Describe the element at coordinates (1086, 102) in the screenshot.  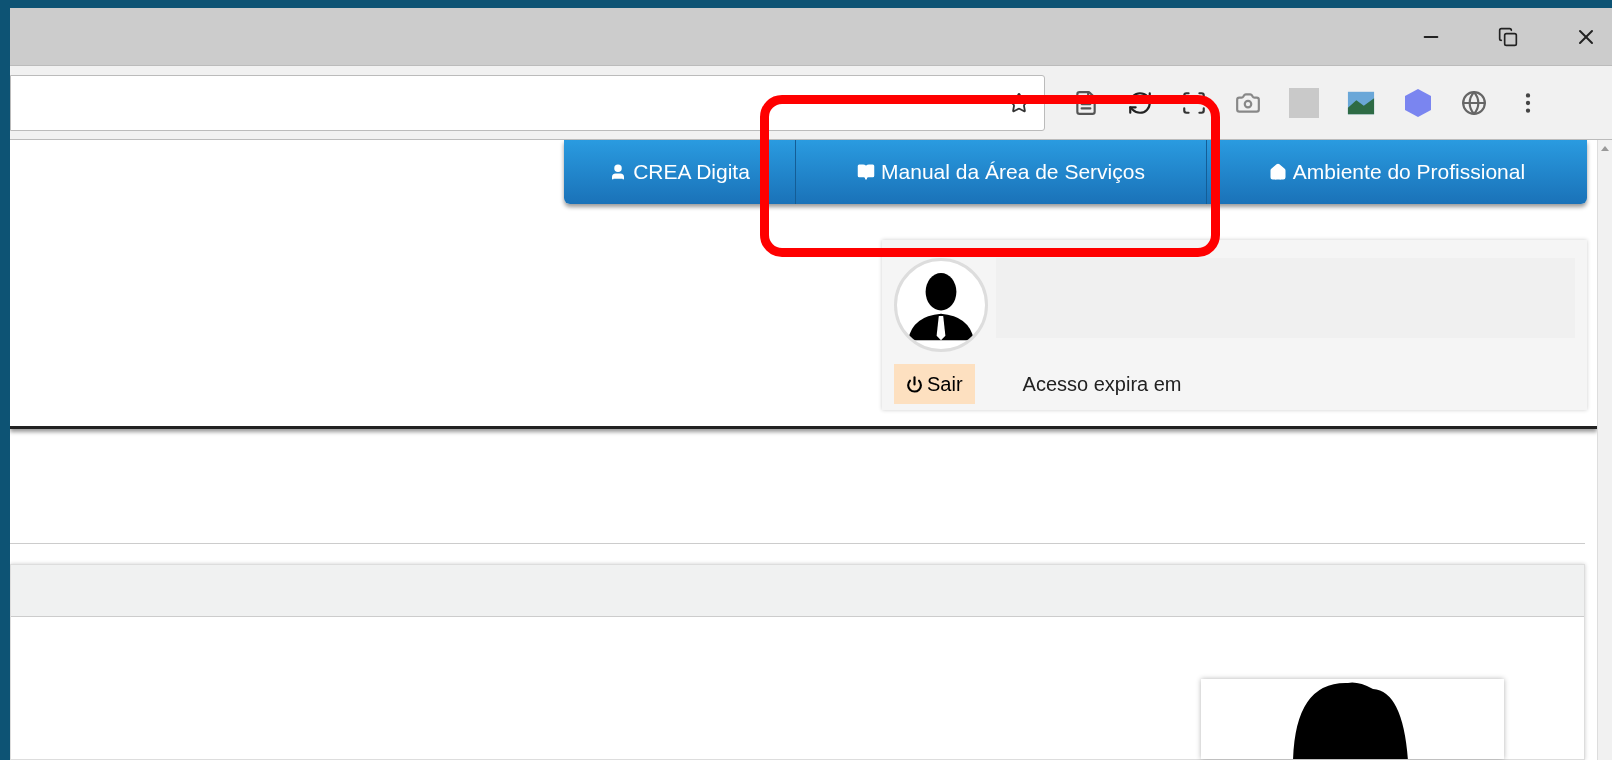
I see `document-icon` at that location.